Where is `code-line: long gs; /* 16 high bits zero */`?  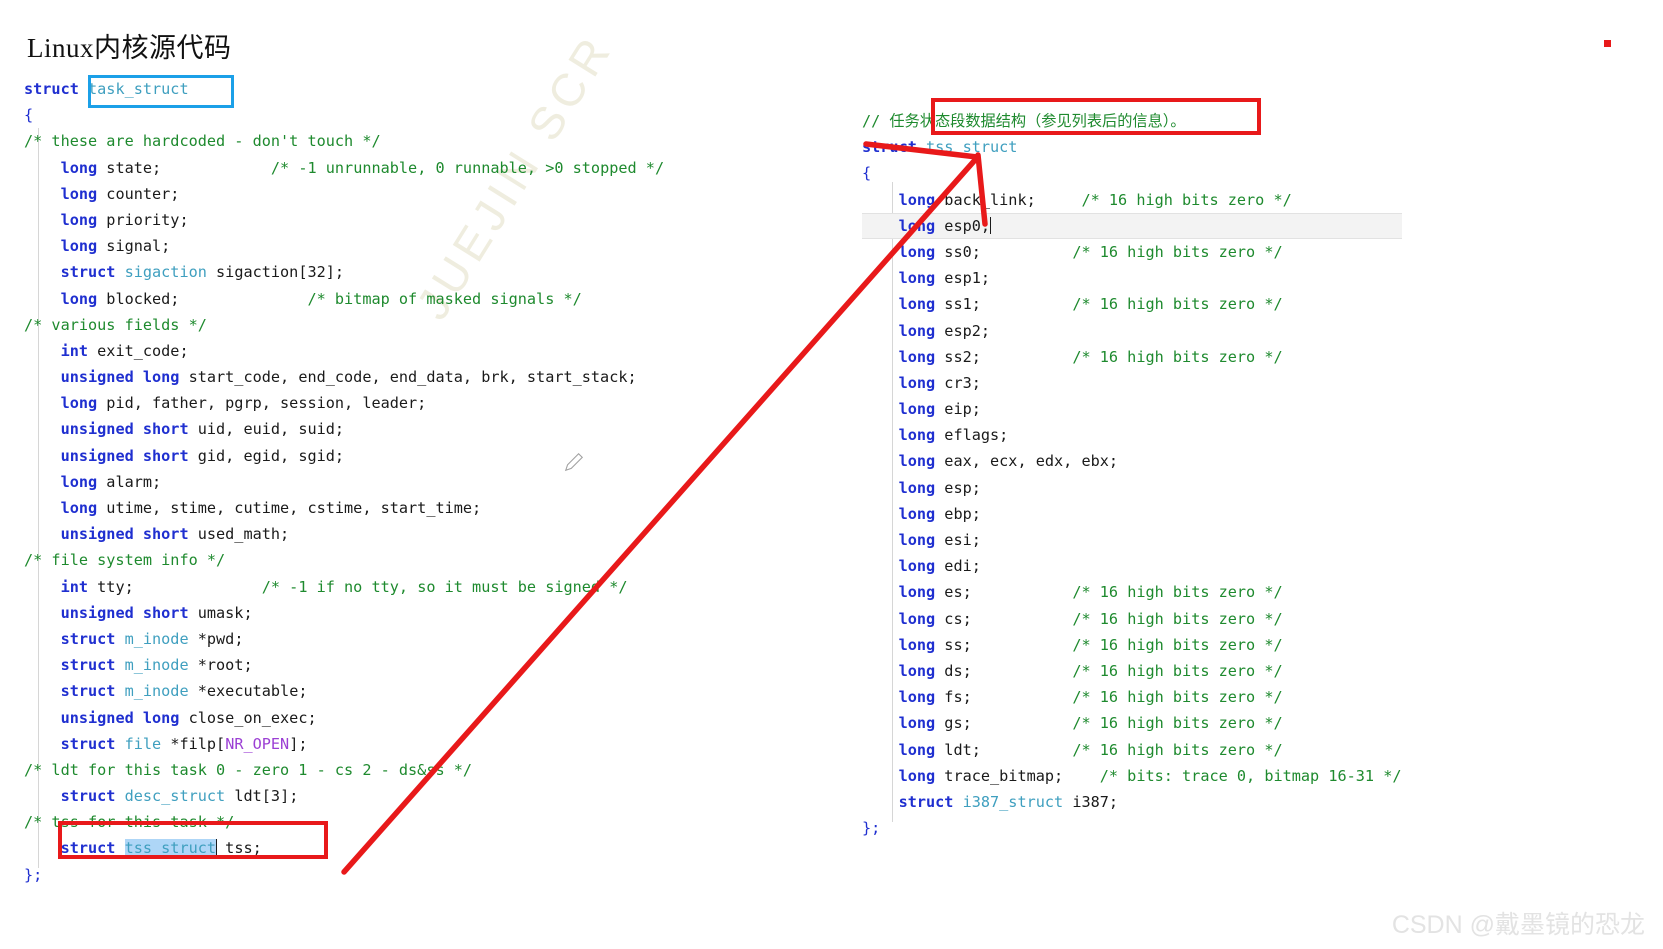 code-line: long gs; /* 16 high bits zero */ is located at coordinates (1132, 723).